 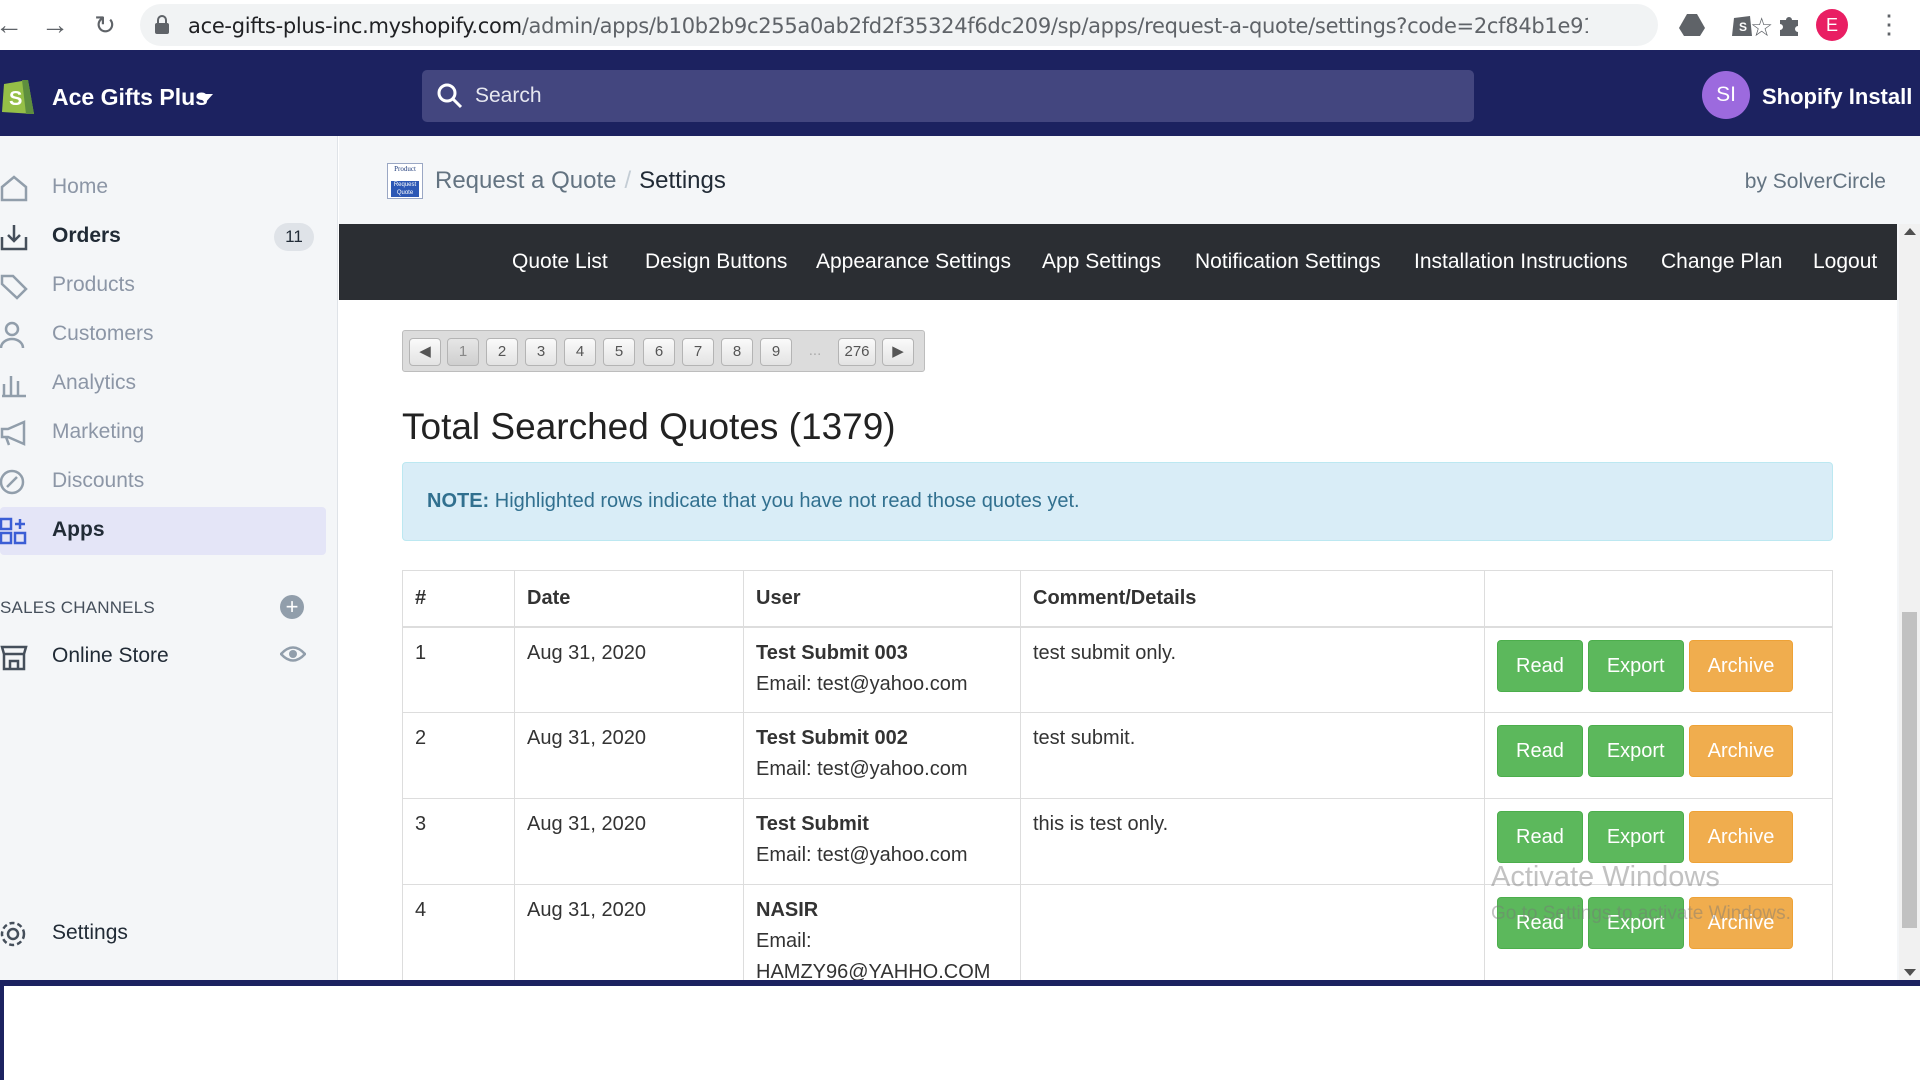 I want to click on nav-change-plan: Change Plan, so click(x=1721, y=262).